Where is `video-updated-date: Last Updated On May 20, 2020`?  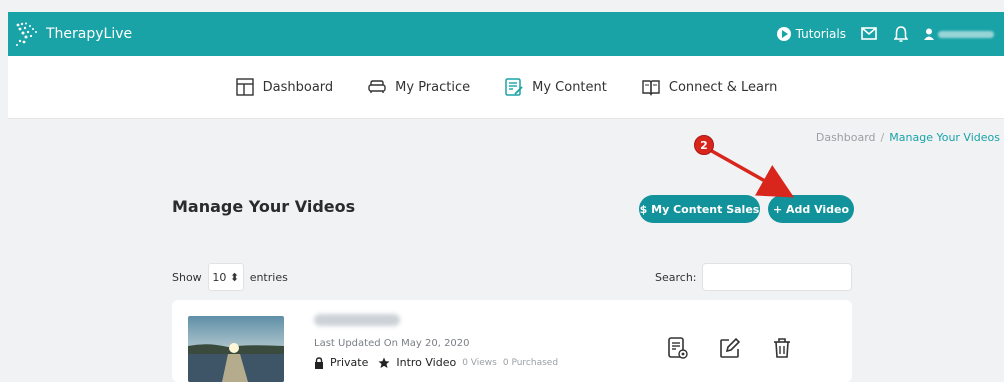
video-updated-date: Last Updated On May 20, 2020 is located at coordinates (392, 343).